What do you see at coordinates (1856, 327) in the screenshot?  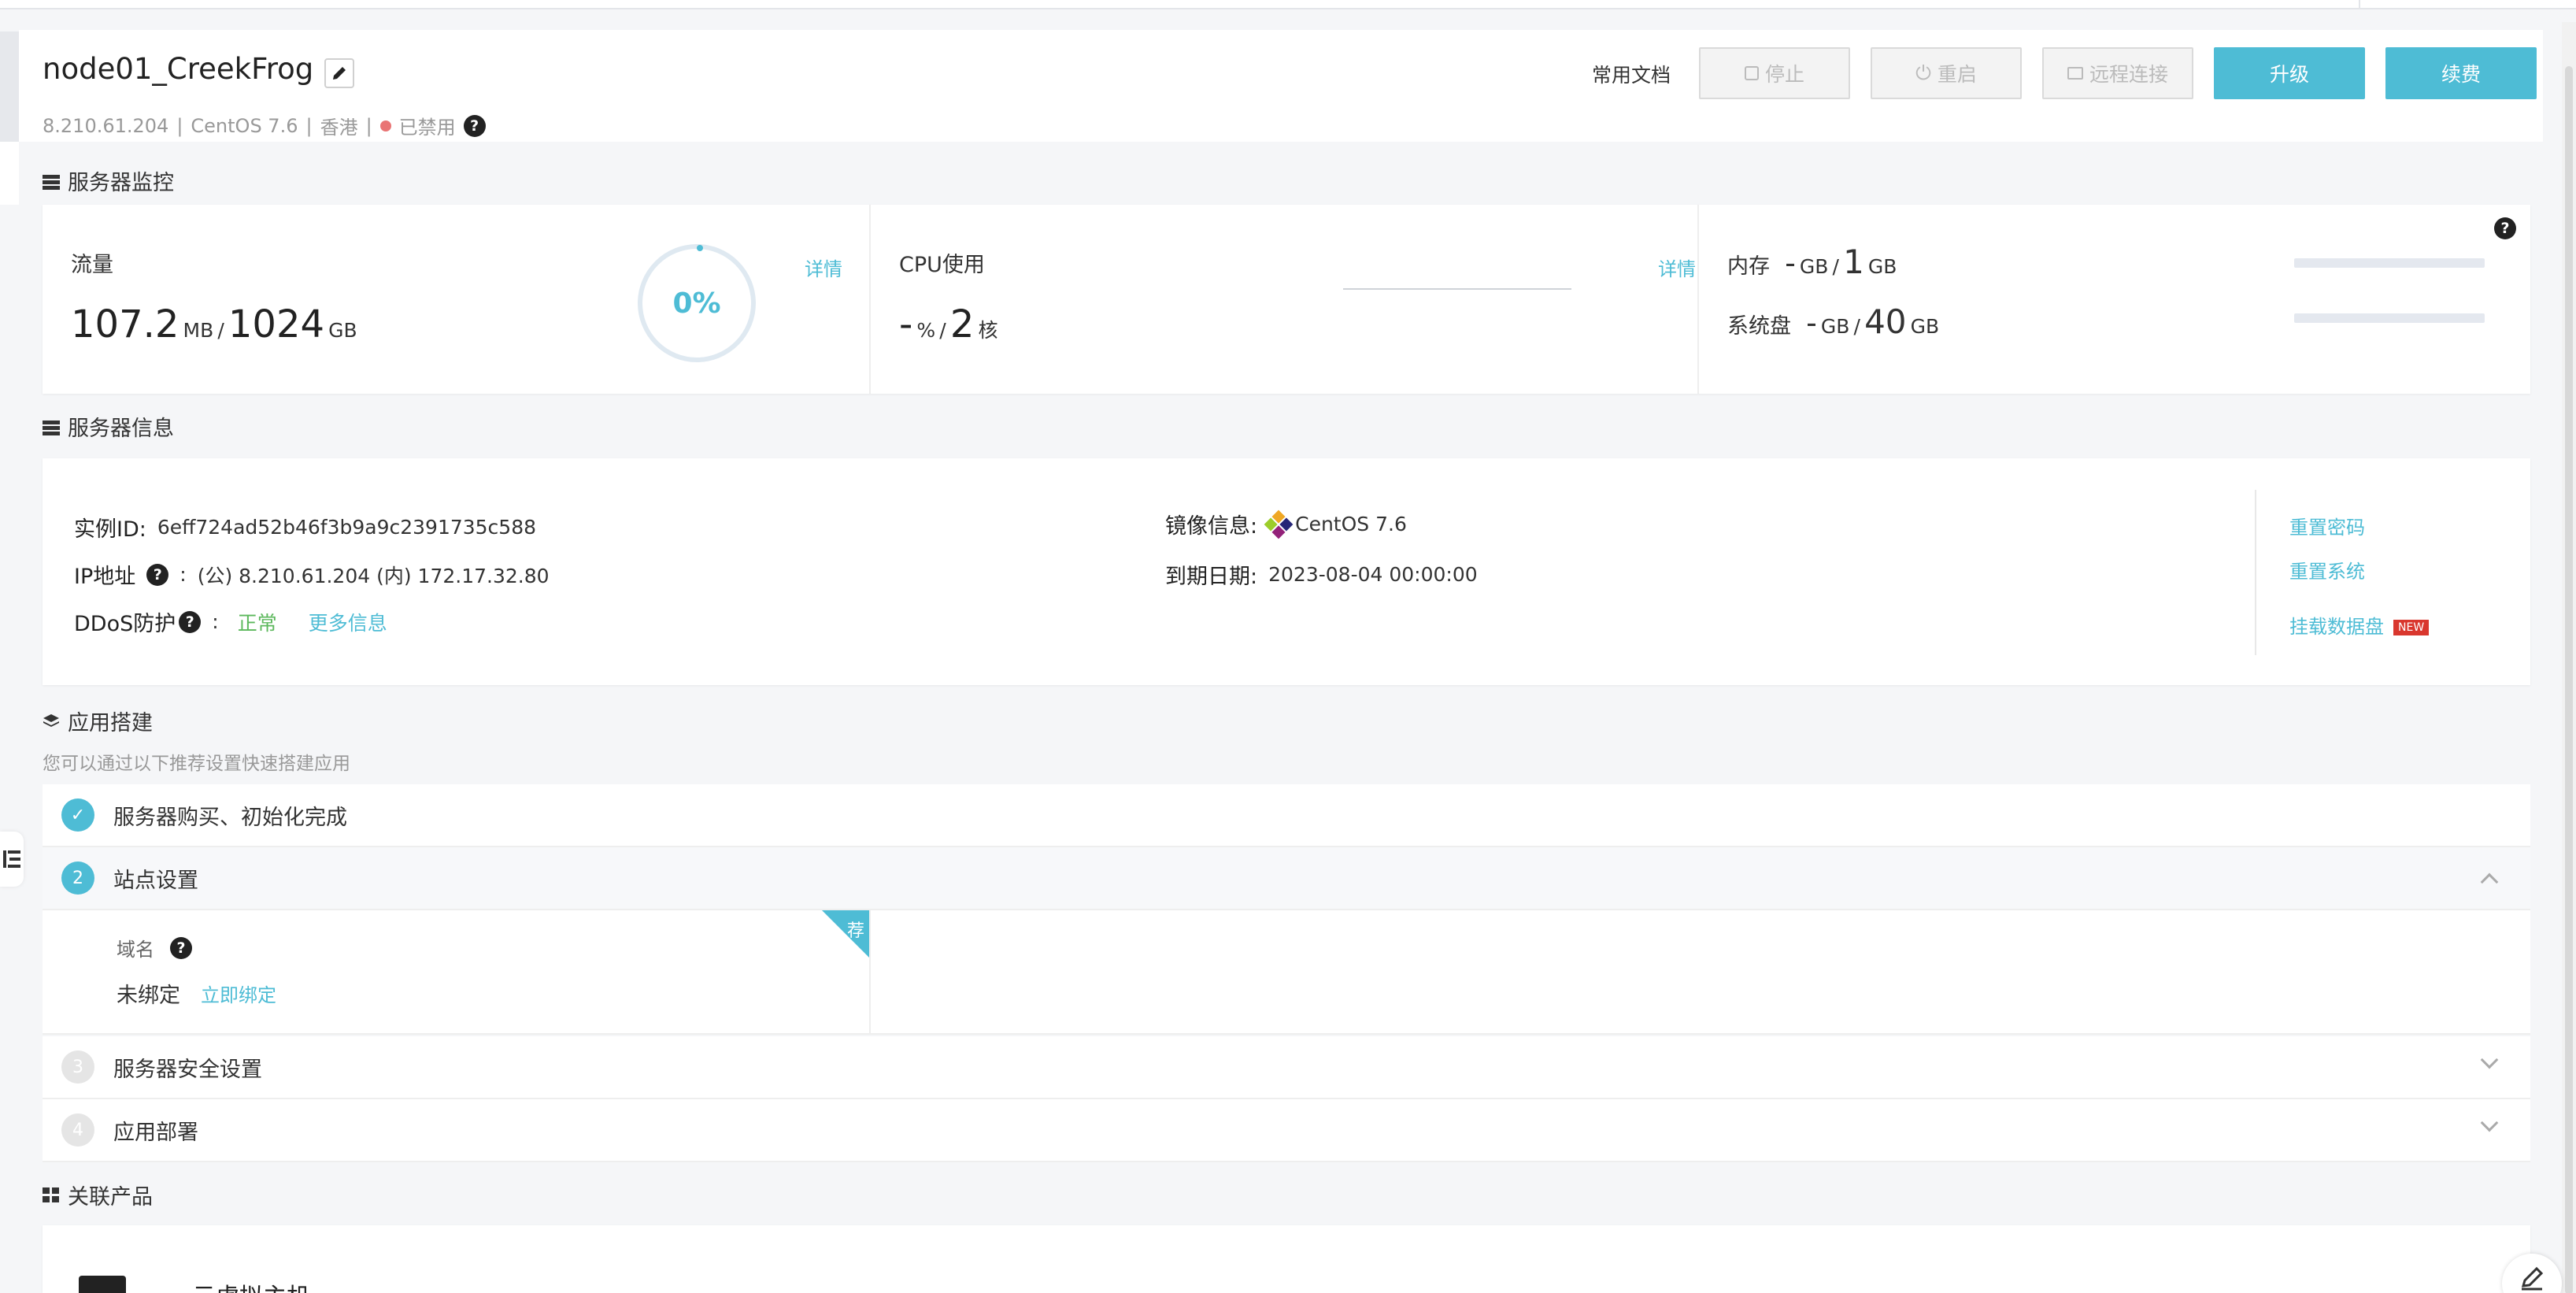 I see `disk-slash: /` at bounding box center [1856, 327].